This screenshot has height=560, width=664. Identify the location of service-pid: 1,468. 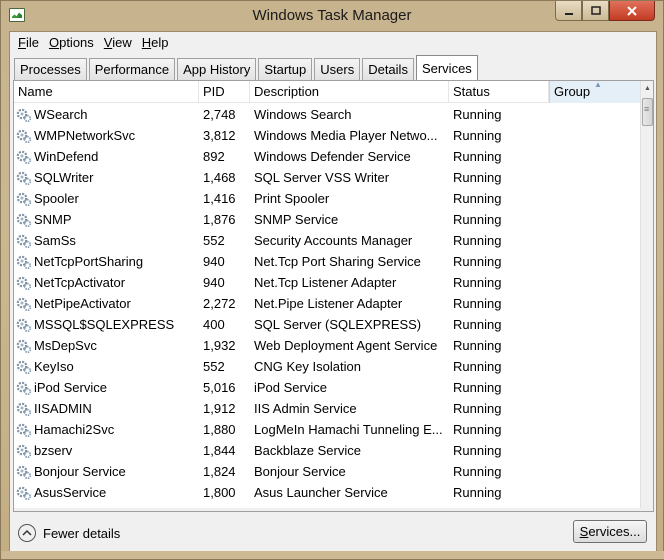
(219, 177).